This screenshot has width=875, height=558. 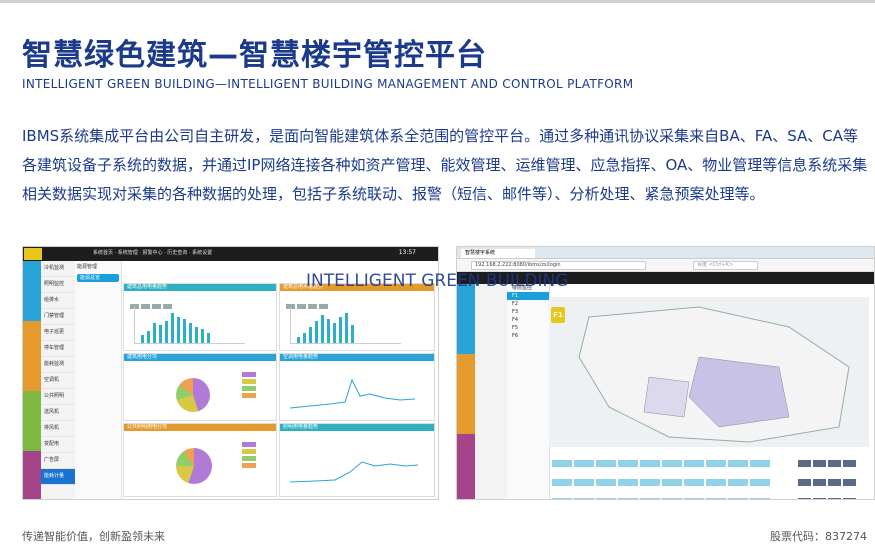 What do you see at coordinates (528, 328) in the screenshot?
I see `floor-item: F5` at bounding box center [528, 328].